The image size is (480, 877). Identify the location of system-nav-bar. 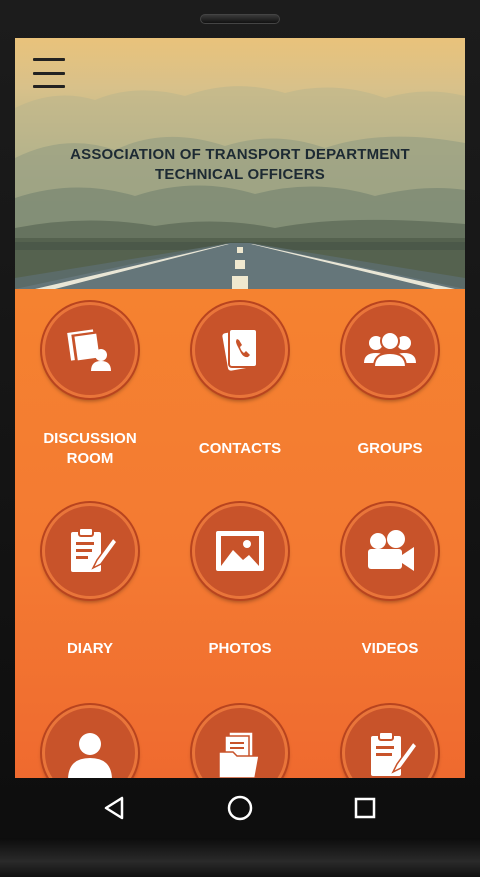
(240, 808).